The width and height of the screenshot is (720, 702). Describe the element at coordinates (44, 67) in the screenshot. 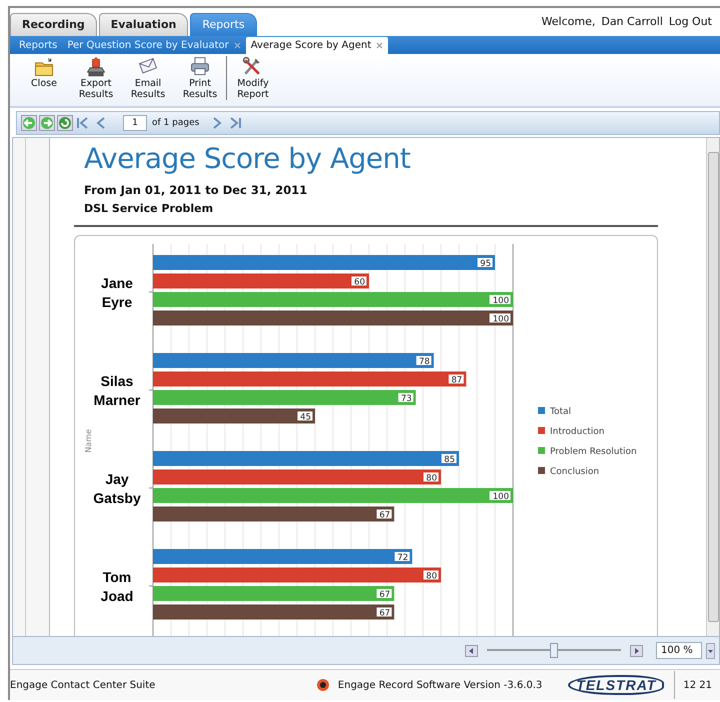

I see `folder-icon` at that location.